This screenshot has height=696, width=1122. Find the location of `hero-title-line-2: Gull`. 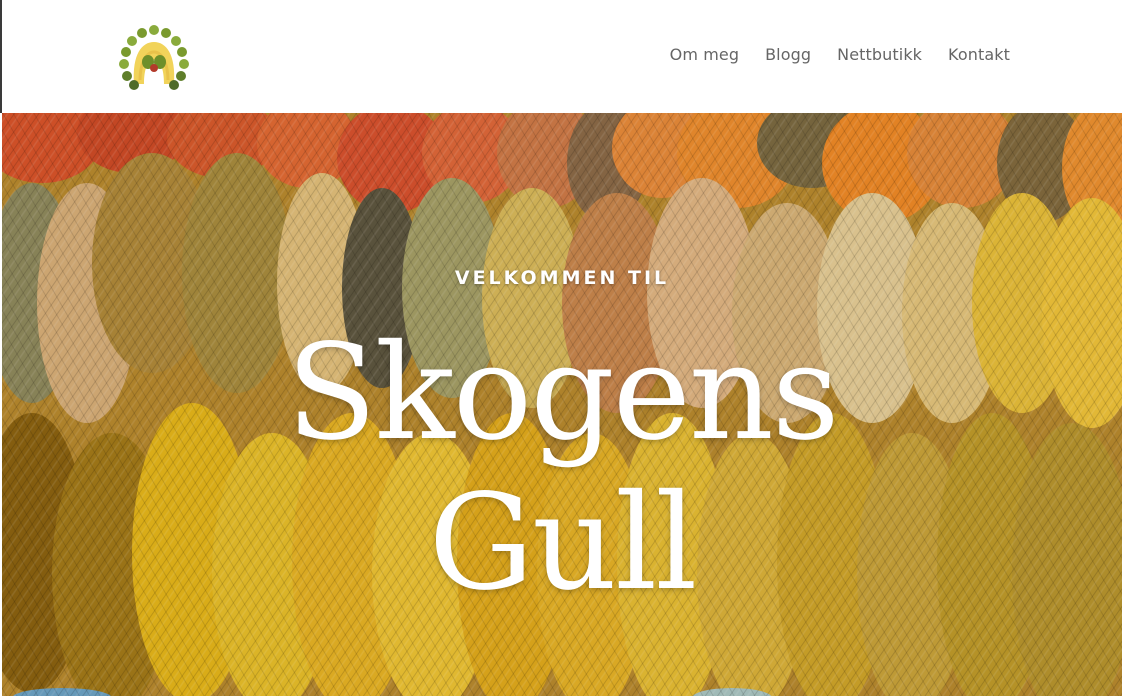

hero-title-line-2: Gull is located at coordinates (563, 543).